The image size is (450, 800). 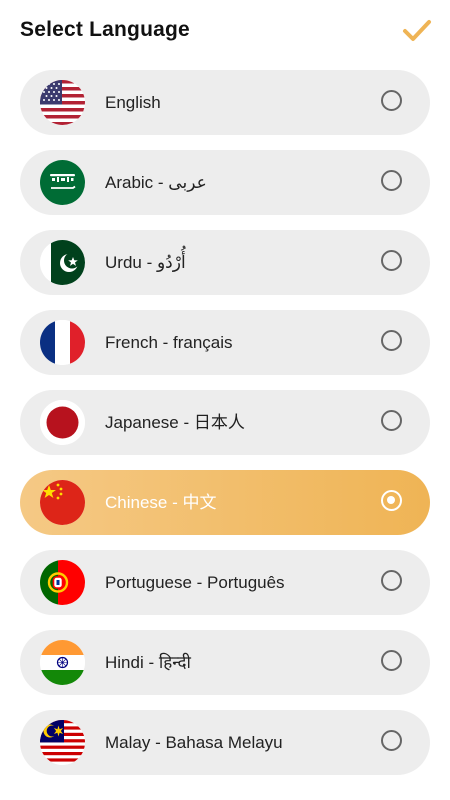 I want to click on flag-malaysia-icon, so click(x=62, y=742).